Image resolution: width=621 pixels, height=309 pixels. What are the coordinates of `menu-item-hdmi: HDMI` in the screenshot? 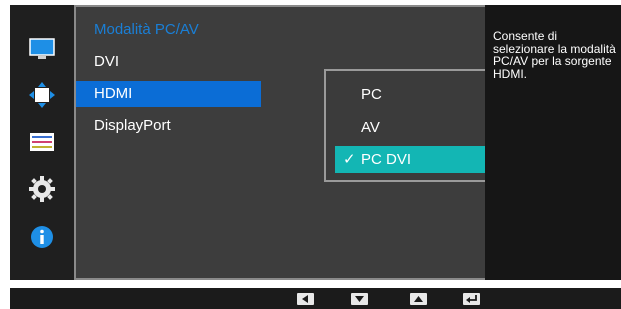 It's located at (168, 94).